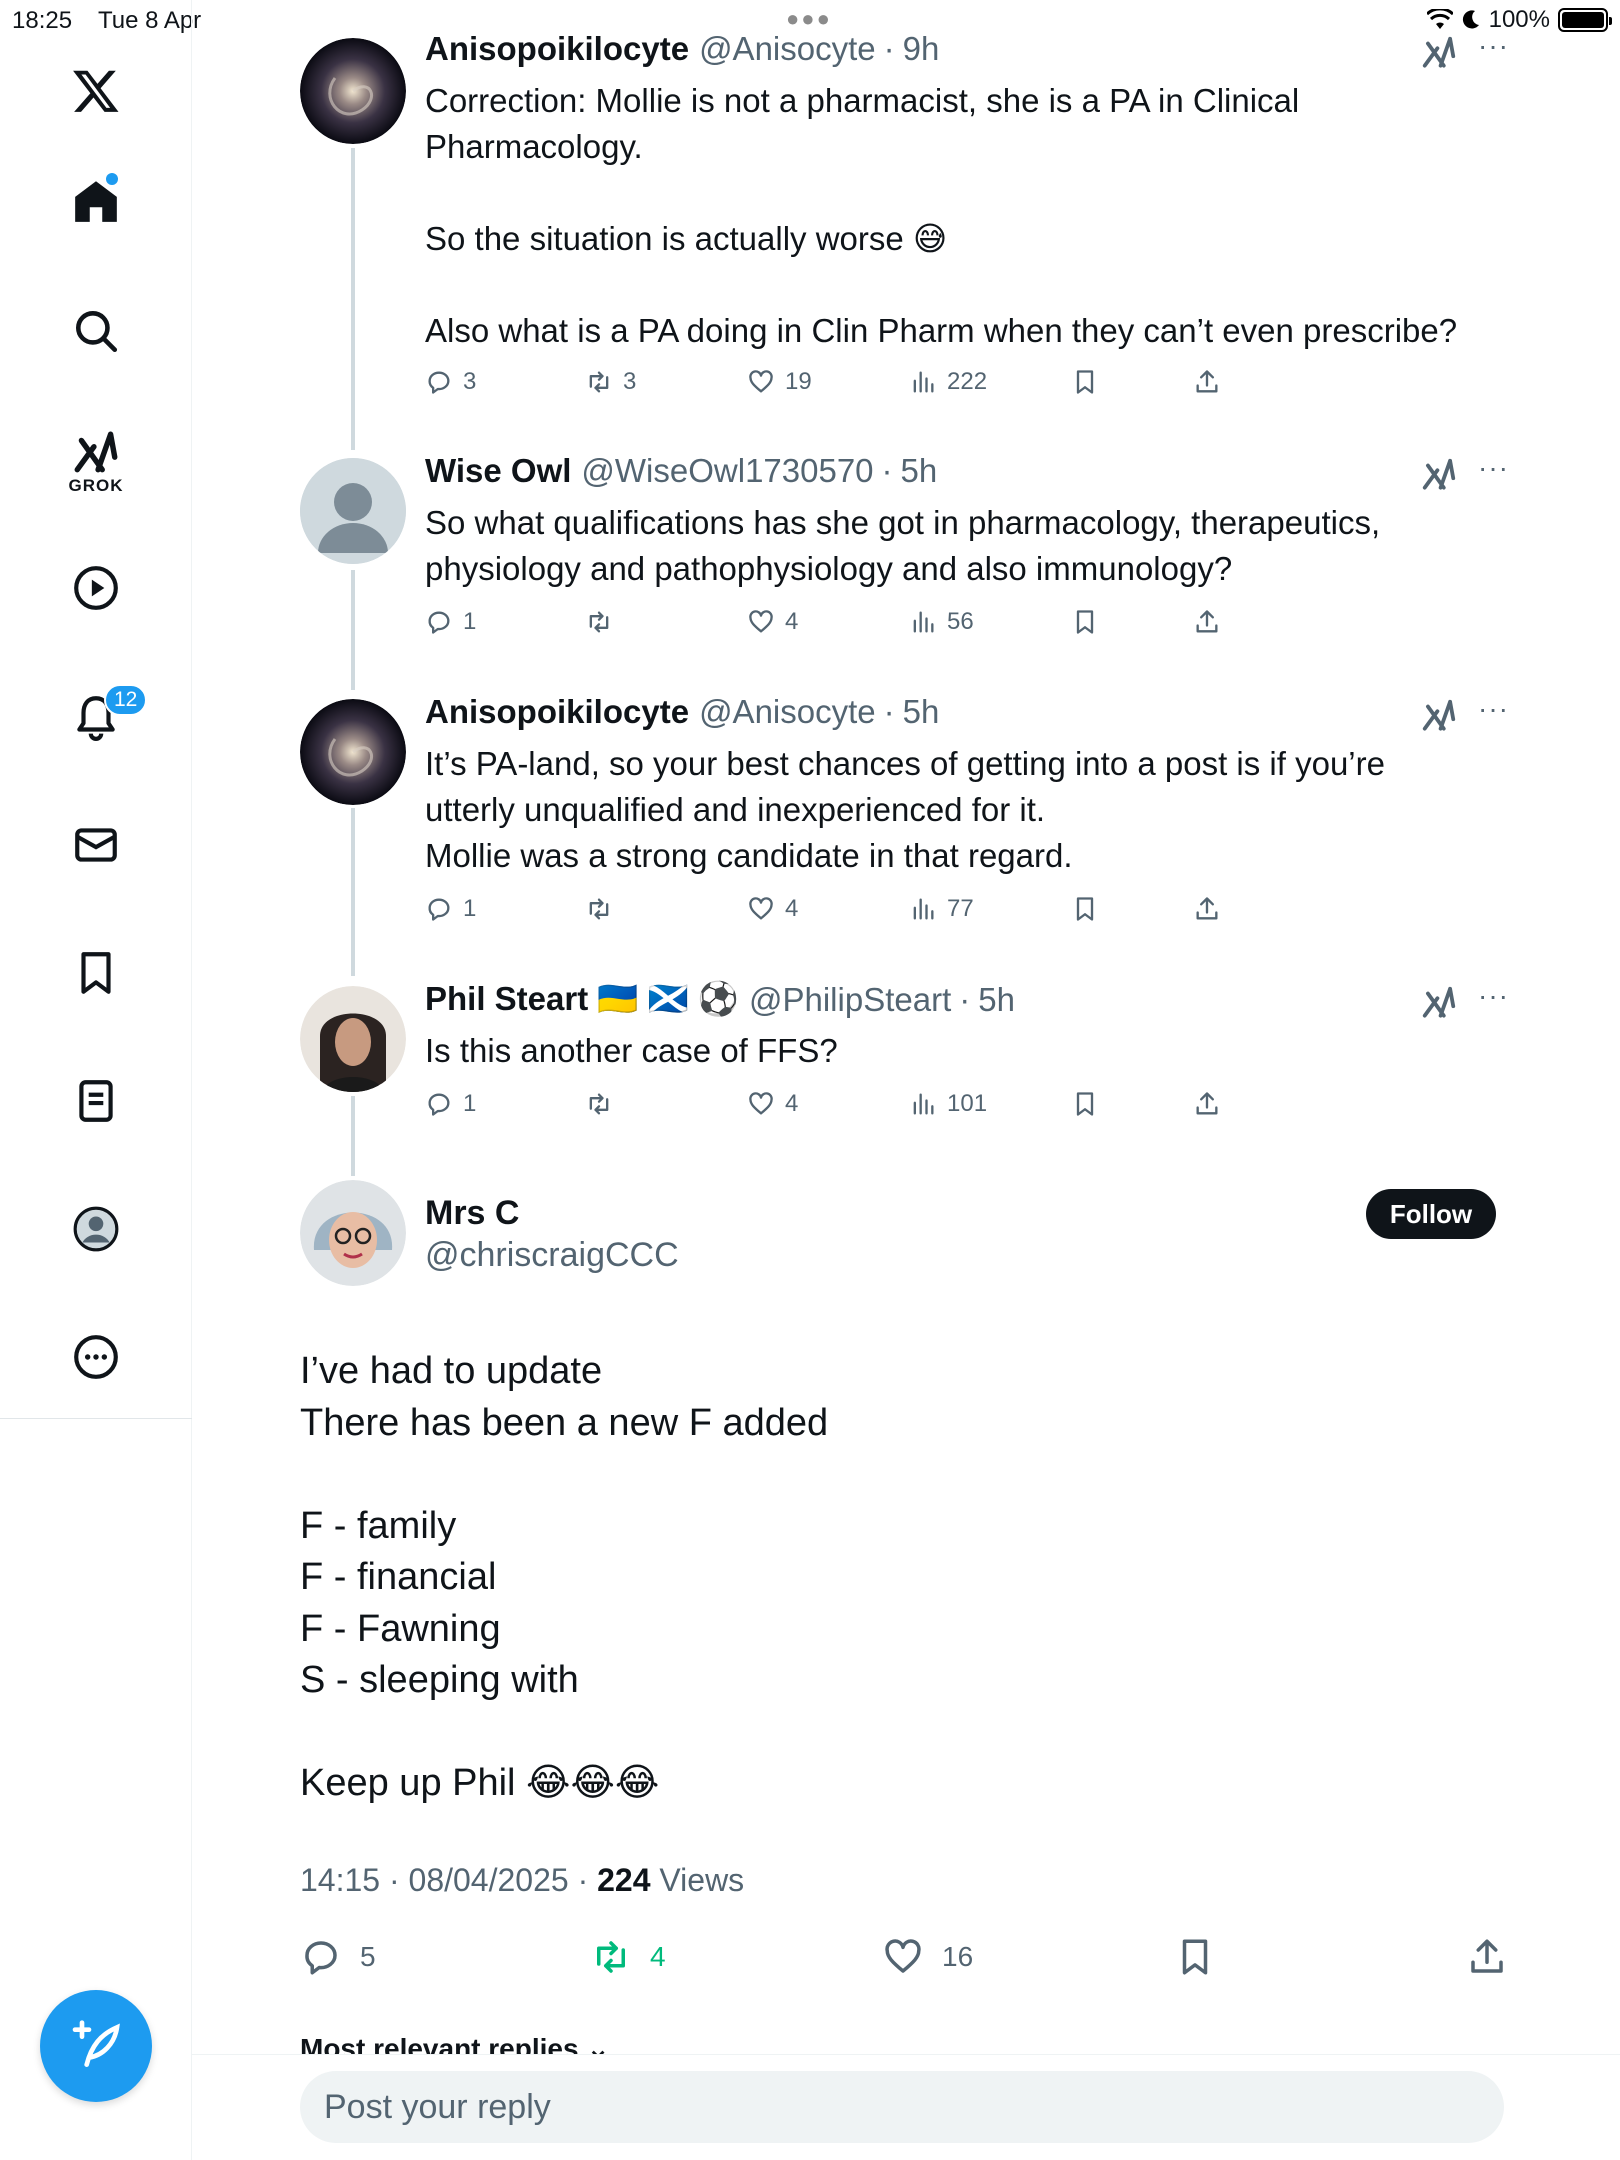  I want to click on x-logo-icon, so click(96, 91).